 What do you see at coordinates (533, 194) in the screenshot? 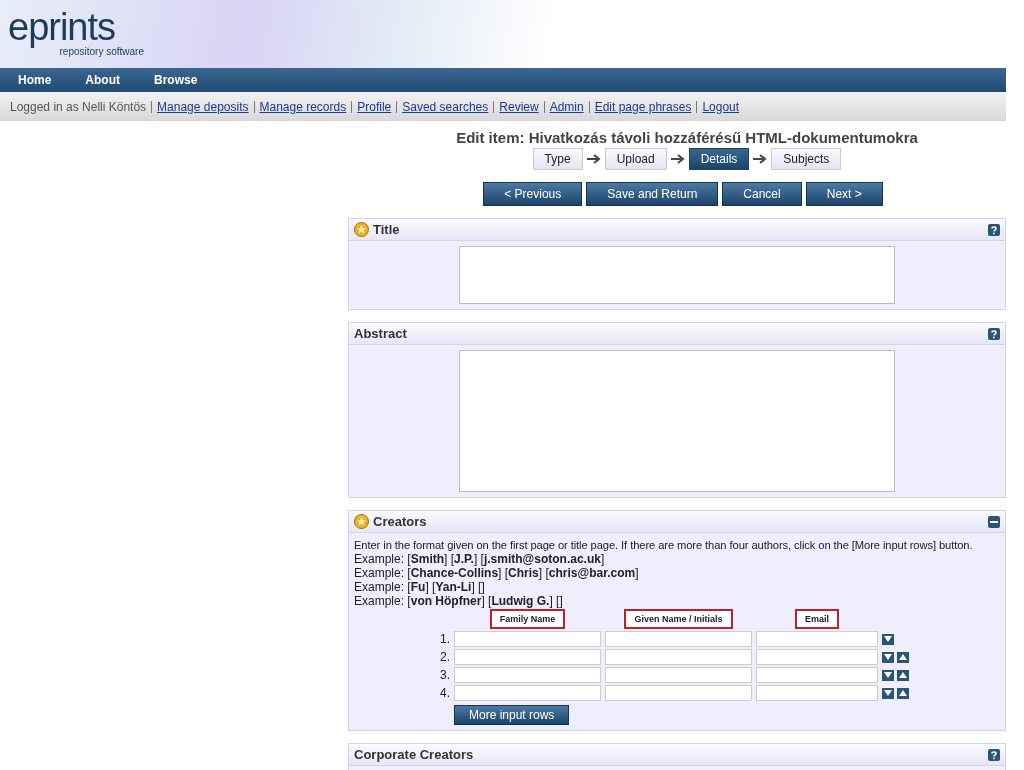
I see `action-button: < Previous` at bounding box center [533, 194].